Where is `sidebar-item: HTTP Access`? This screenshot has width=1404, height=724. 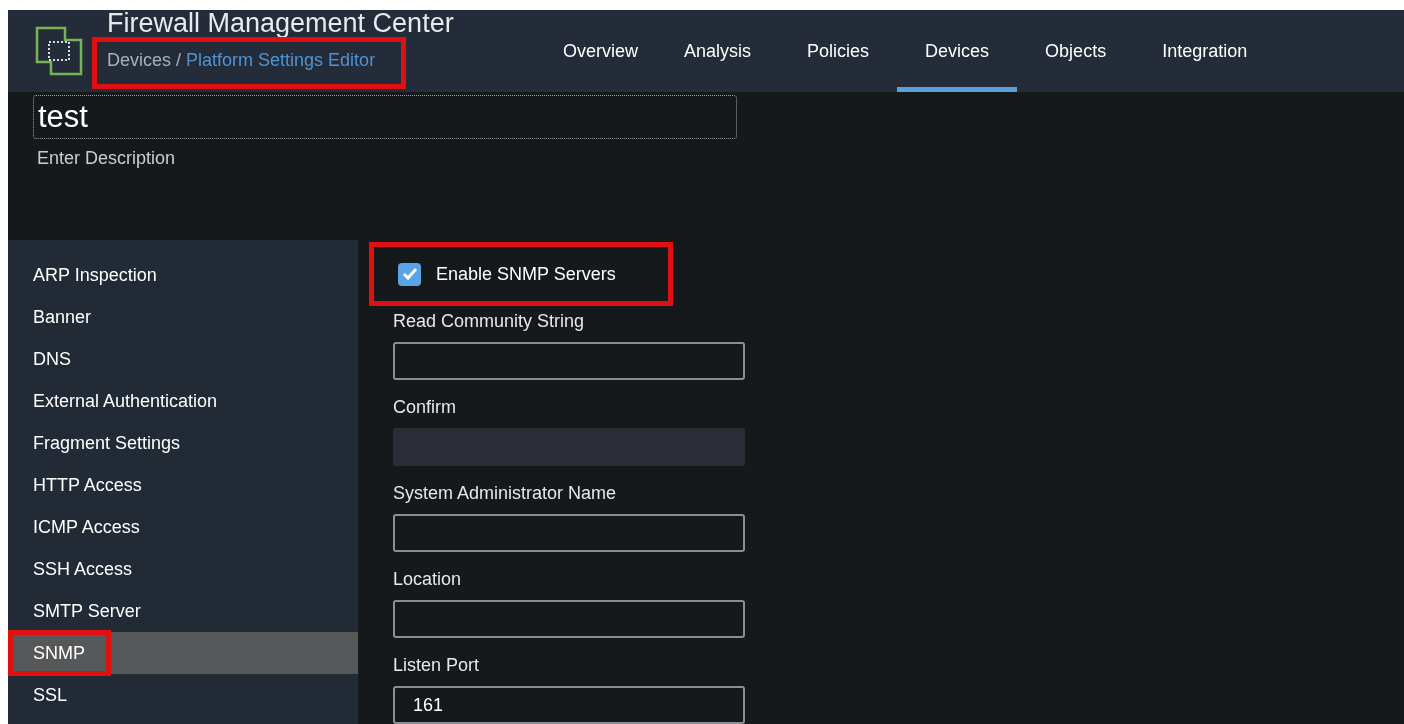
sidebar-item: HTTP Access is located at coordinates (183, 485).